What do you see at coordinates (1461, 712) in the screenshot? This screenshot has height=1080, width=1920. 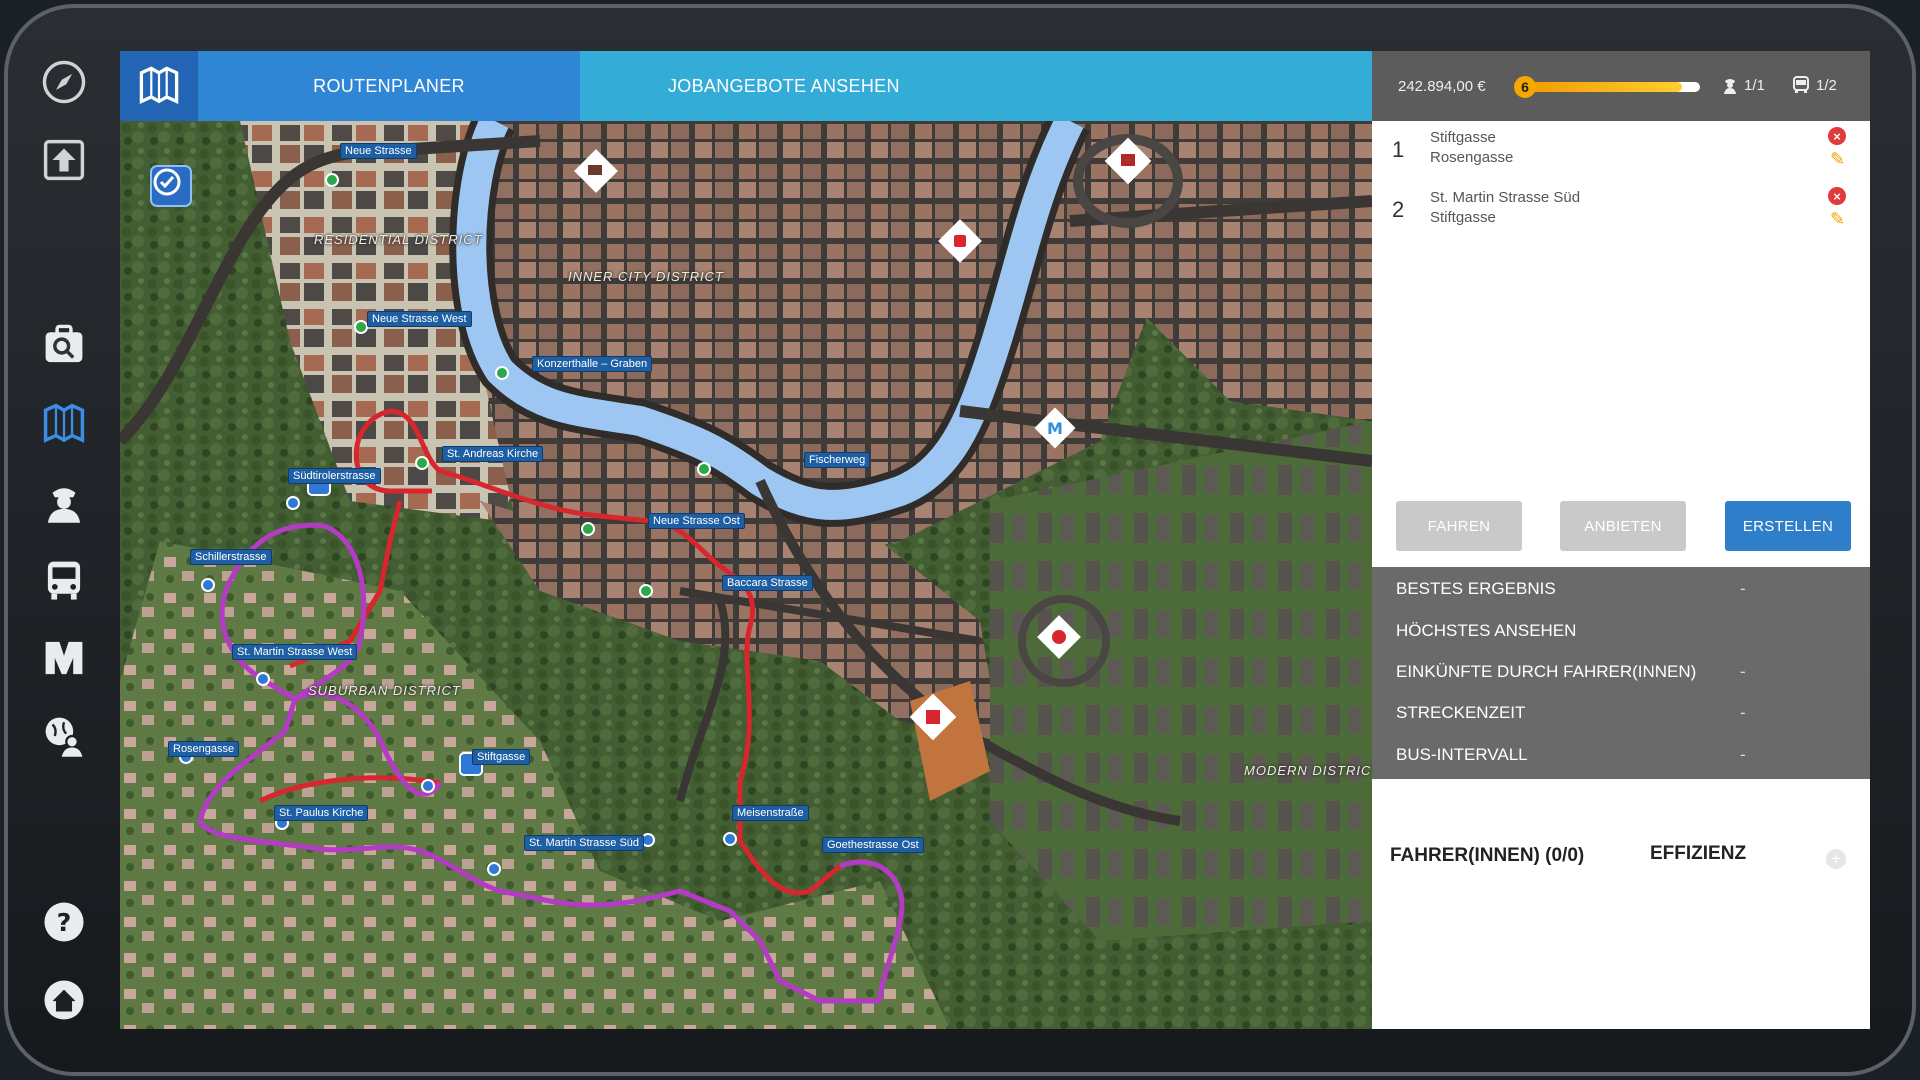 I see `stat-label: STRECKENZEIT` at bounding box center [1461, 712].